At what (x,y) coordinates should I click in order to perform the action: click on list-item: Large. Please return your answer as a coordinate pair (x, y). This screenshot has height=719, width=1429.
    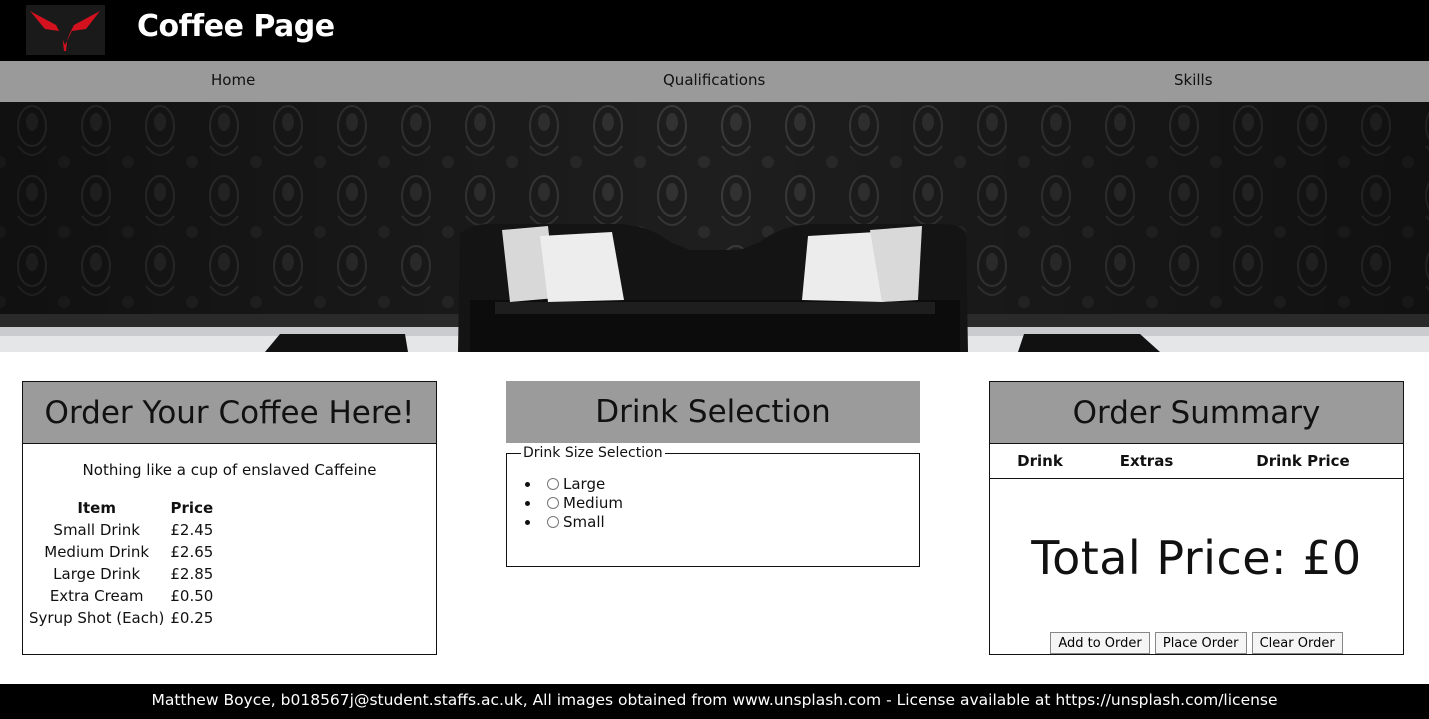
    Looking at the image, I should click on (730, 484).